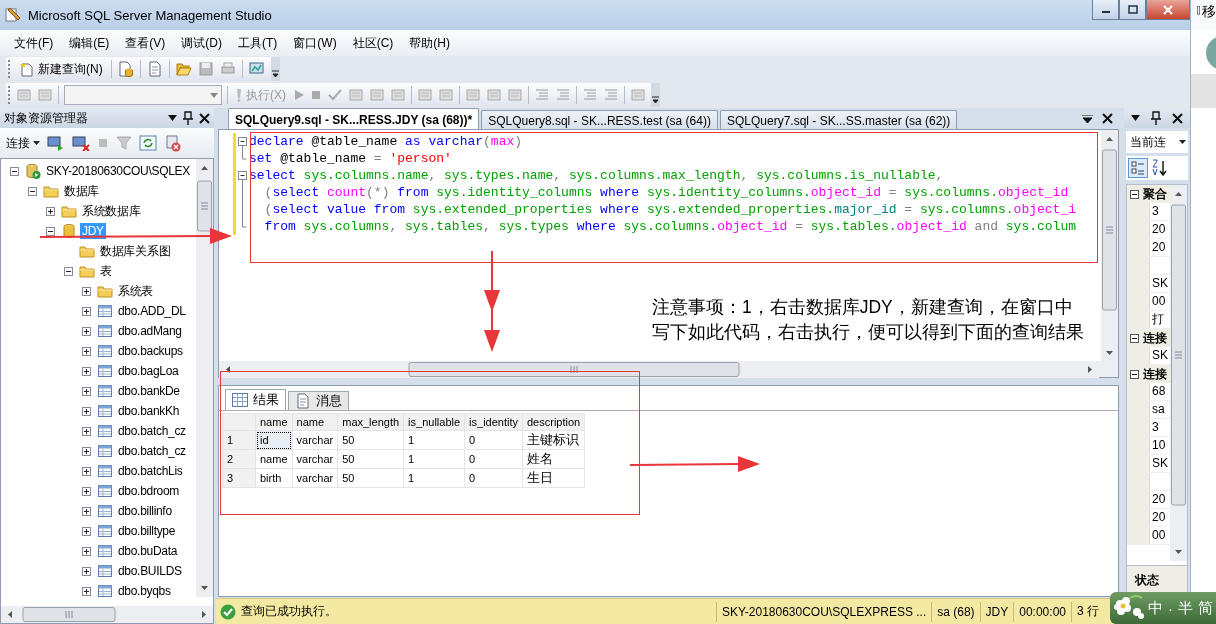 Image resolution: width=1216 pixels, height=624 pixels. I want to click on restore-icon, so click(1132, 9).